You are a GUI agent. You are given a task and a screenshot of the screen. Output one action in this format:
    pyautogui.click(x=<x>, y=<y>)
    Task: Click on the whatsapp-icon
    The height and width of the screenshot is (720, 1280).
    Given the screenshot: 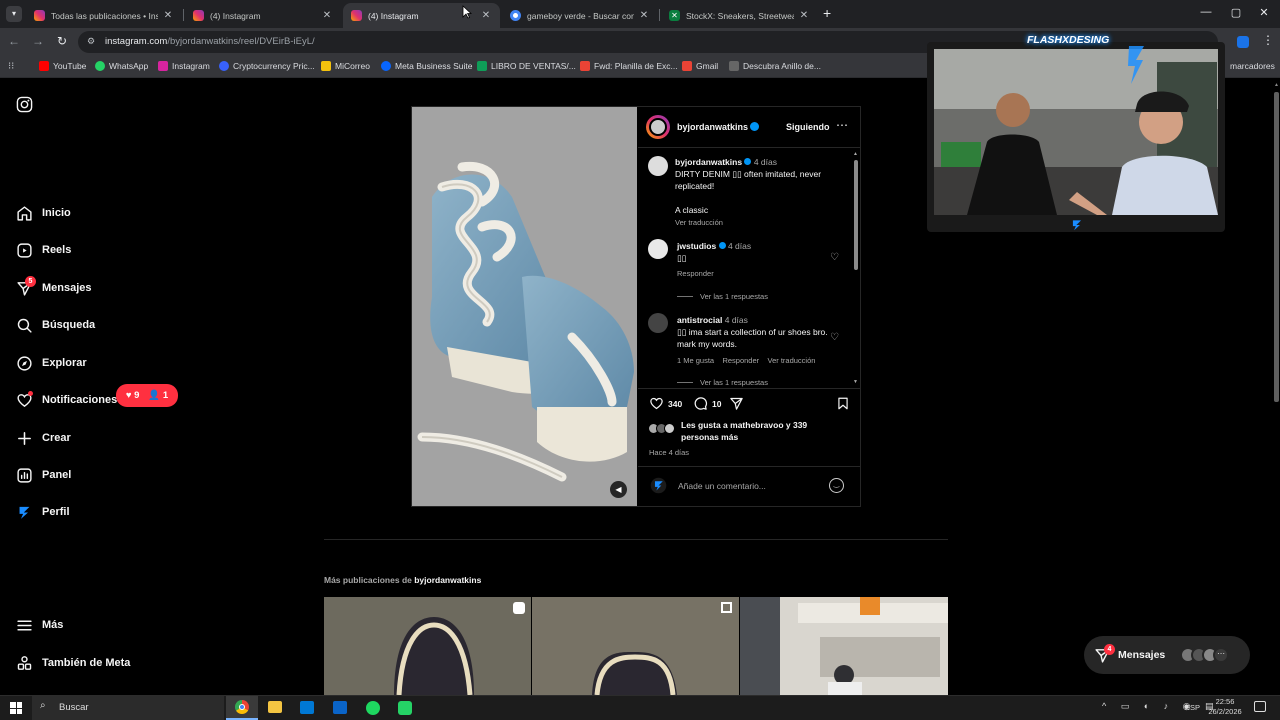 What is the action you would take?
    pyautogui.click(x=405, y=708)
    